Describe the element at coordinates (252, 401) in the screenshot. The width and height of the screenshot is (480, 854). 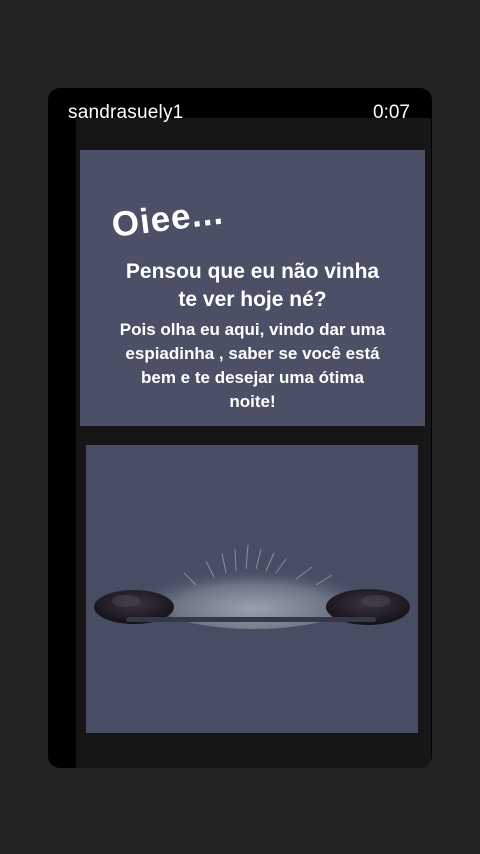
I see `body-line: noite!` at that location.